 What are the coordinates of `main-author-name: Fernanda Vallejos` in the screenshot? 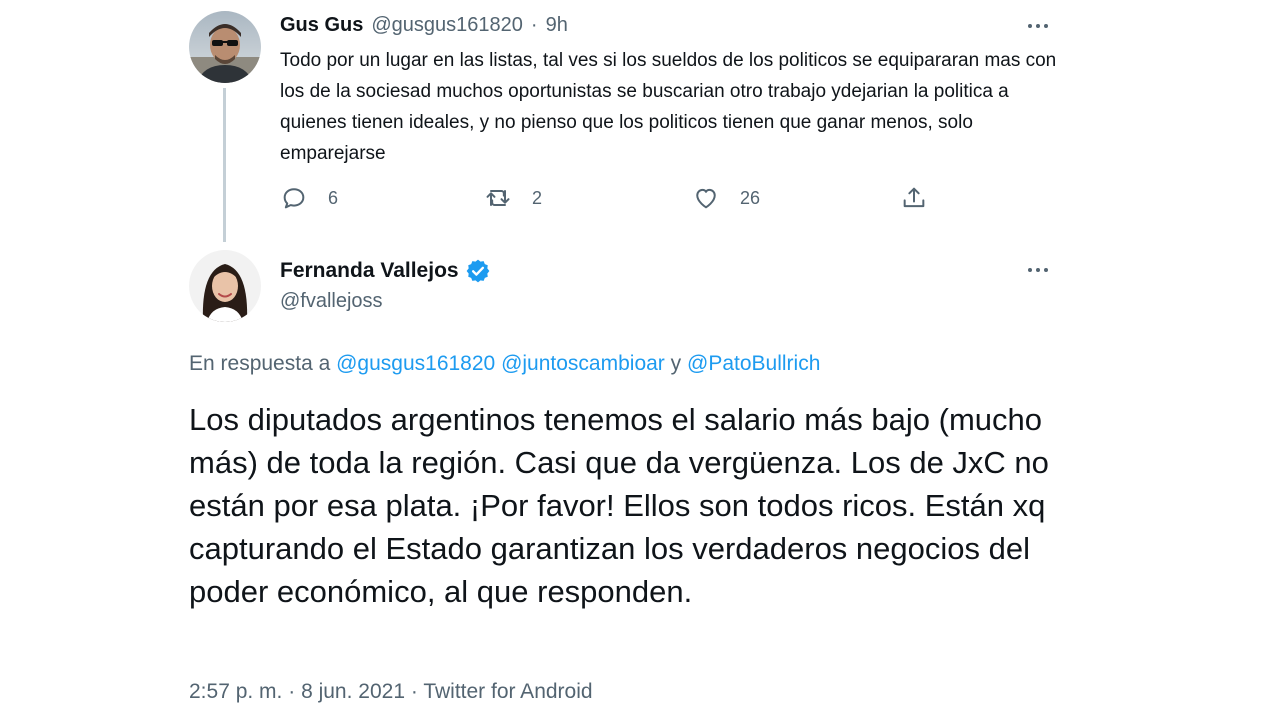 It's located at (369, 271).